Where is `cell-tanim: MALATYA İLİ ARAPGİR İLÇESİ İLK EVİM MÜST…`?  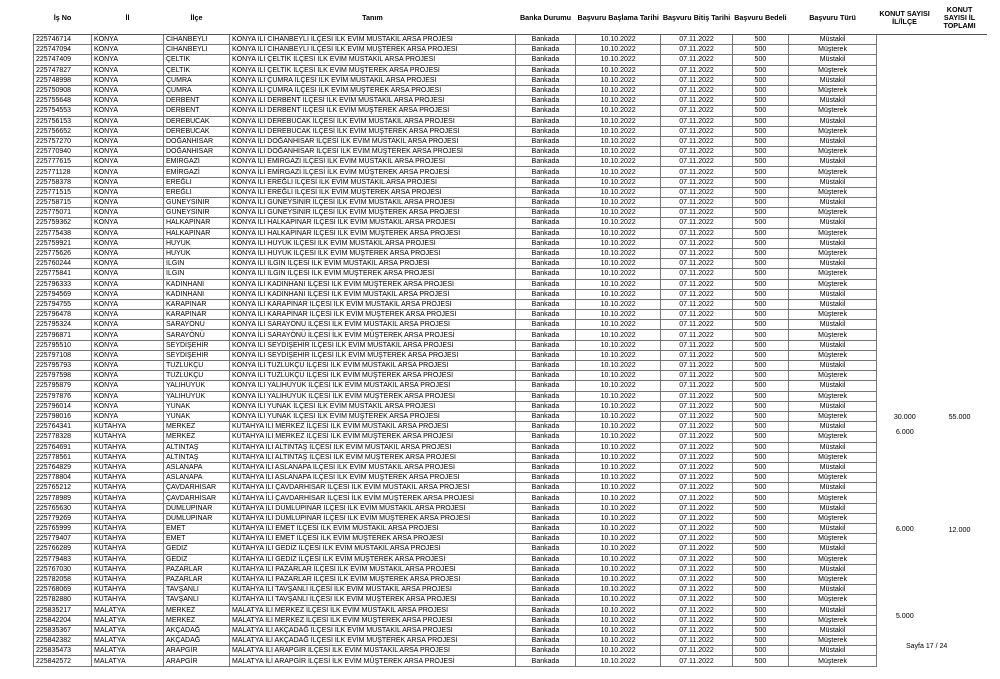
cell-tanim: MALATYA İLİ ARAPGİR İLÇESİ İLK EVİM MÜST… is located at coordinates (372, 651).